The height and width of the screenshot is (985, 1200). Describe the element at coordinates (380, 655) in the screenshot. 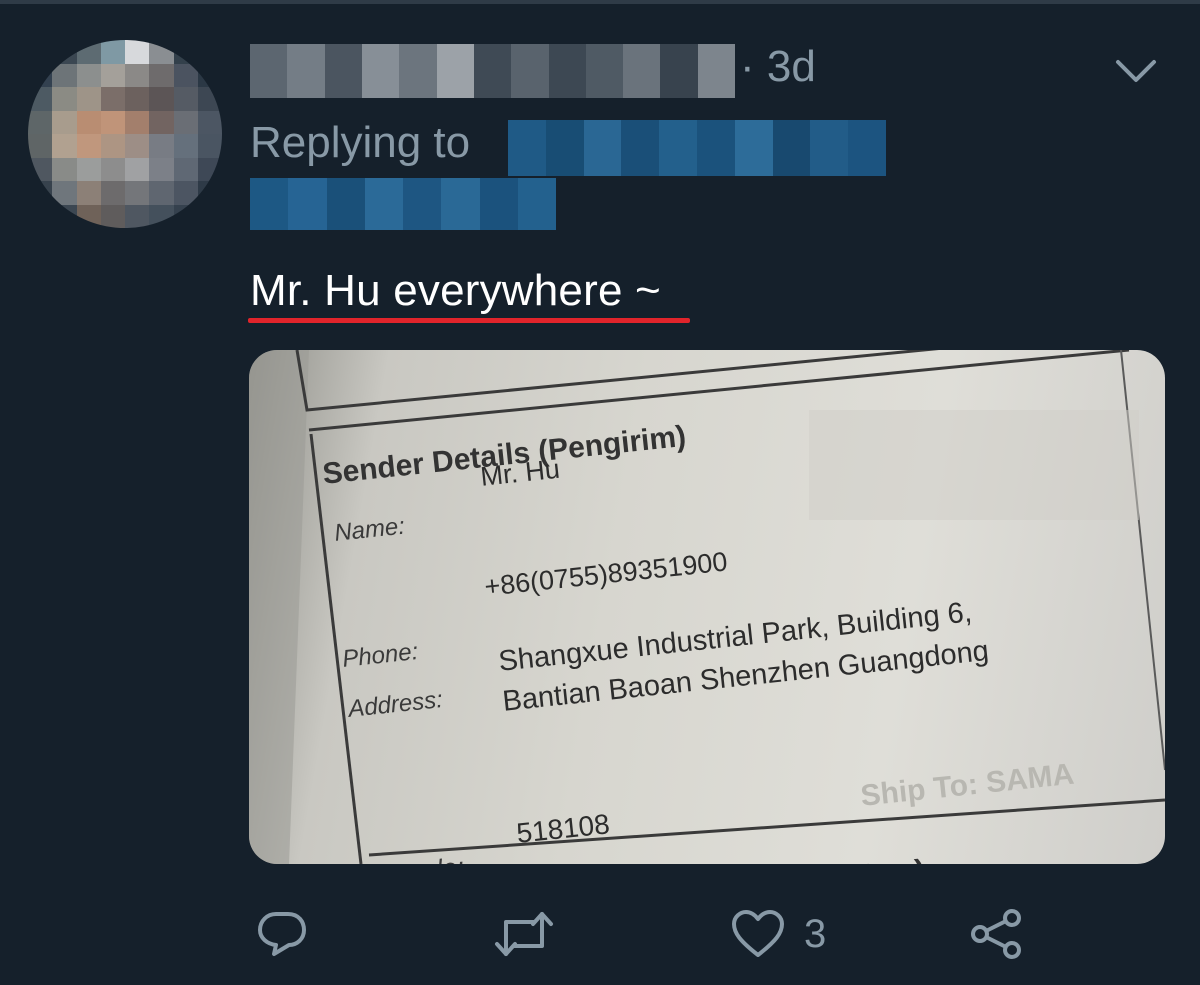

I see `phone-label: Phone:` at that location.